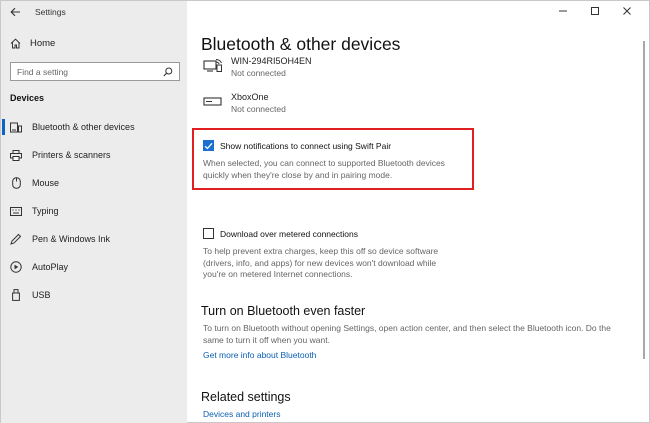 Image resolution: width=650 pixels, height=423 pixels. What do you see at coordinates (644, 200) in the screenshot?
I see `scrollbar` at bounding box center [644, 200].